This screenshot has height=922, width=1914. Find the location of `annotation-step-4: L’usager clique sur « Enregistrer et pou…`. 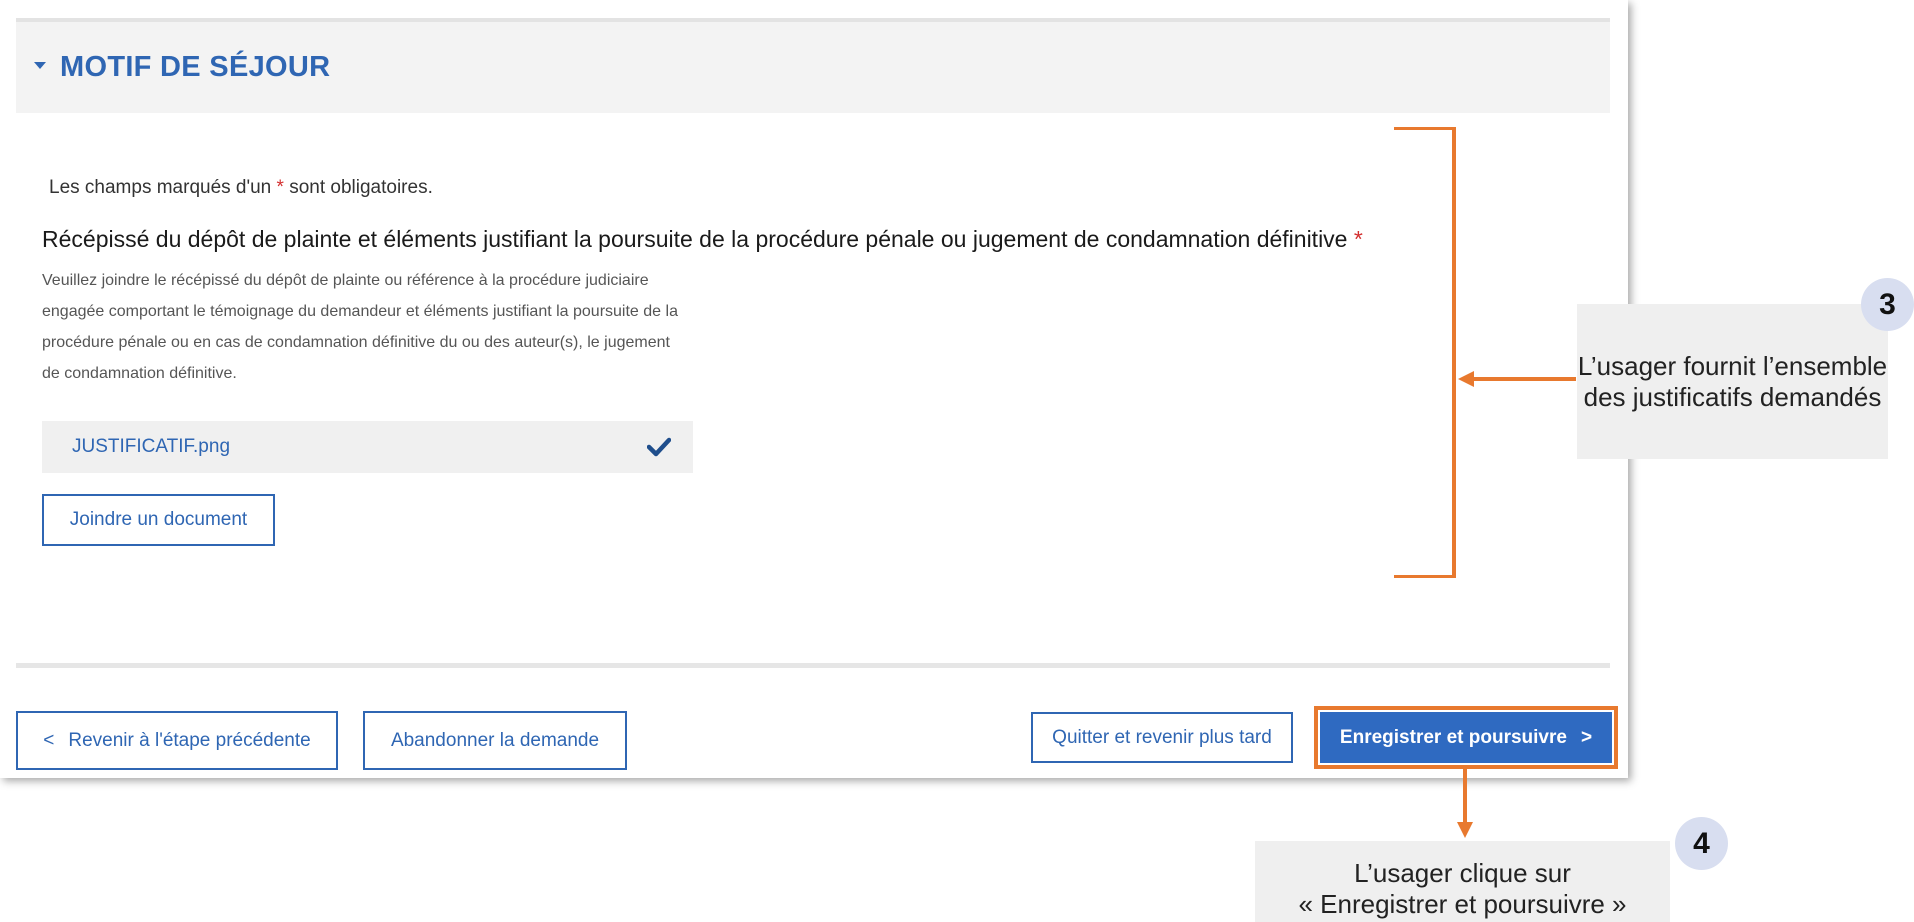

annotation-step-4: L’usager clique sur « Enregistrer et pou… is located at coordinates (1462, 881).